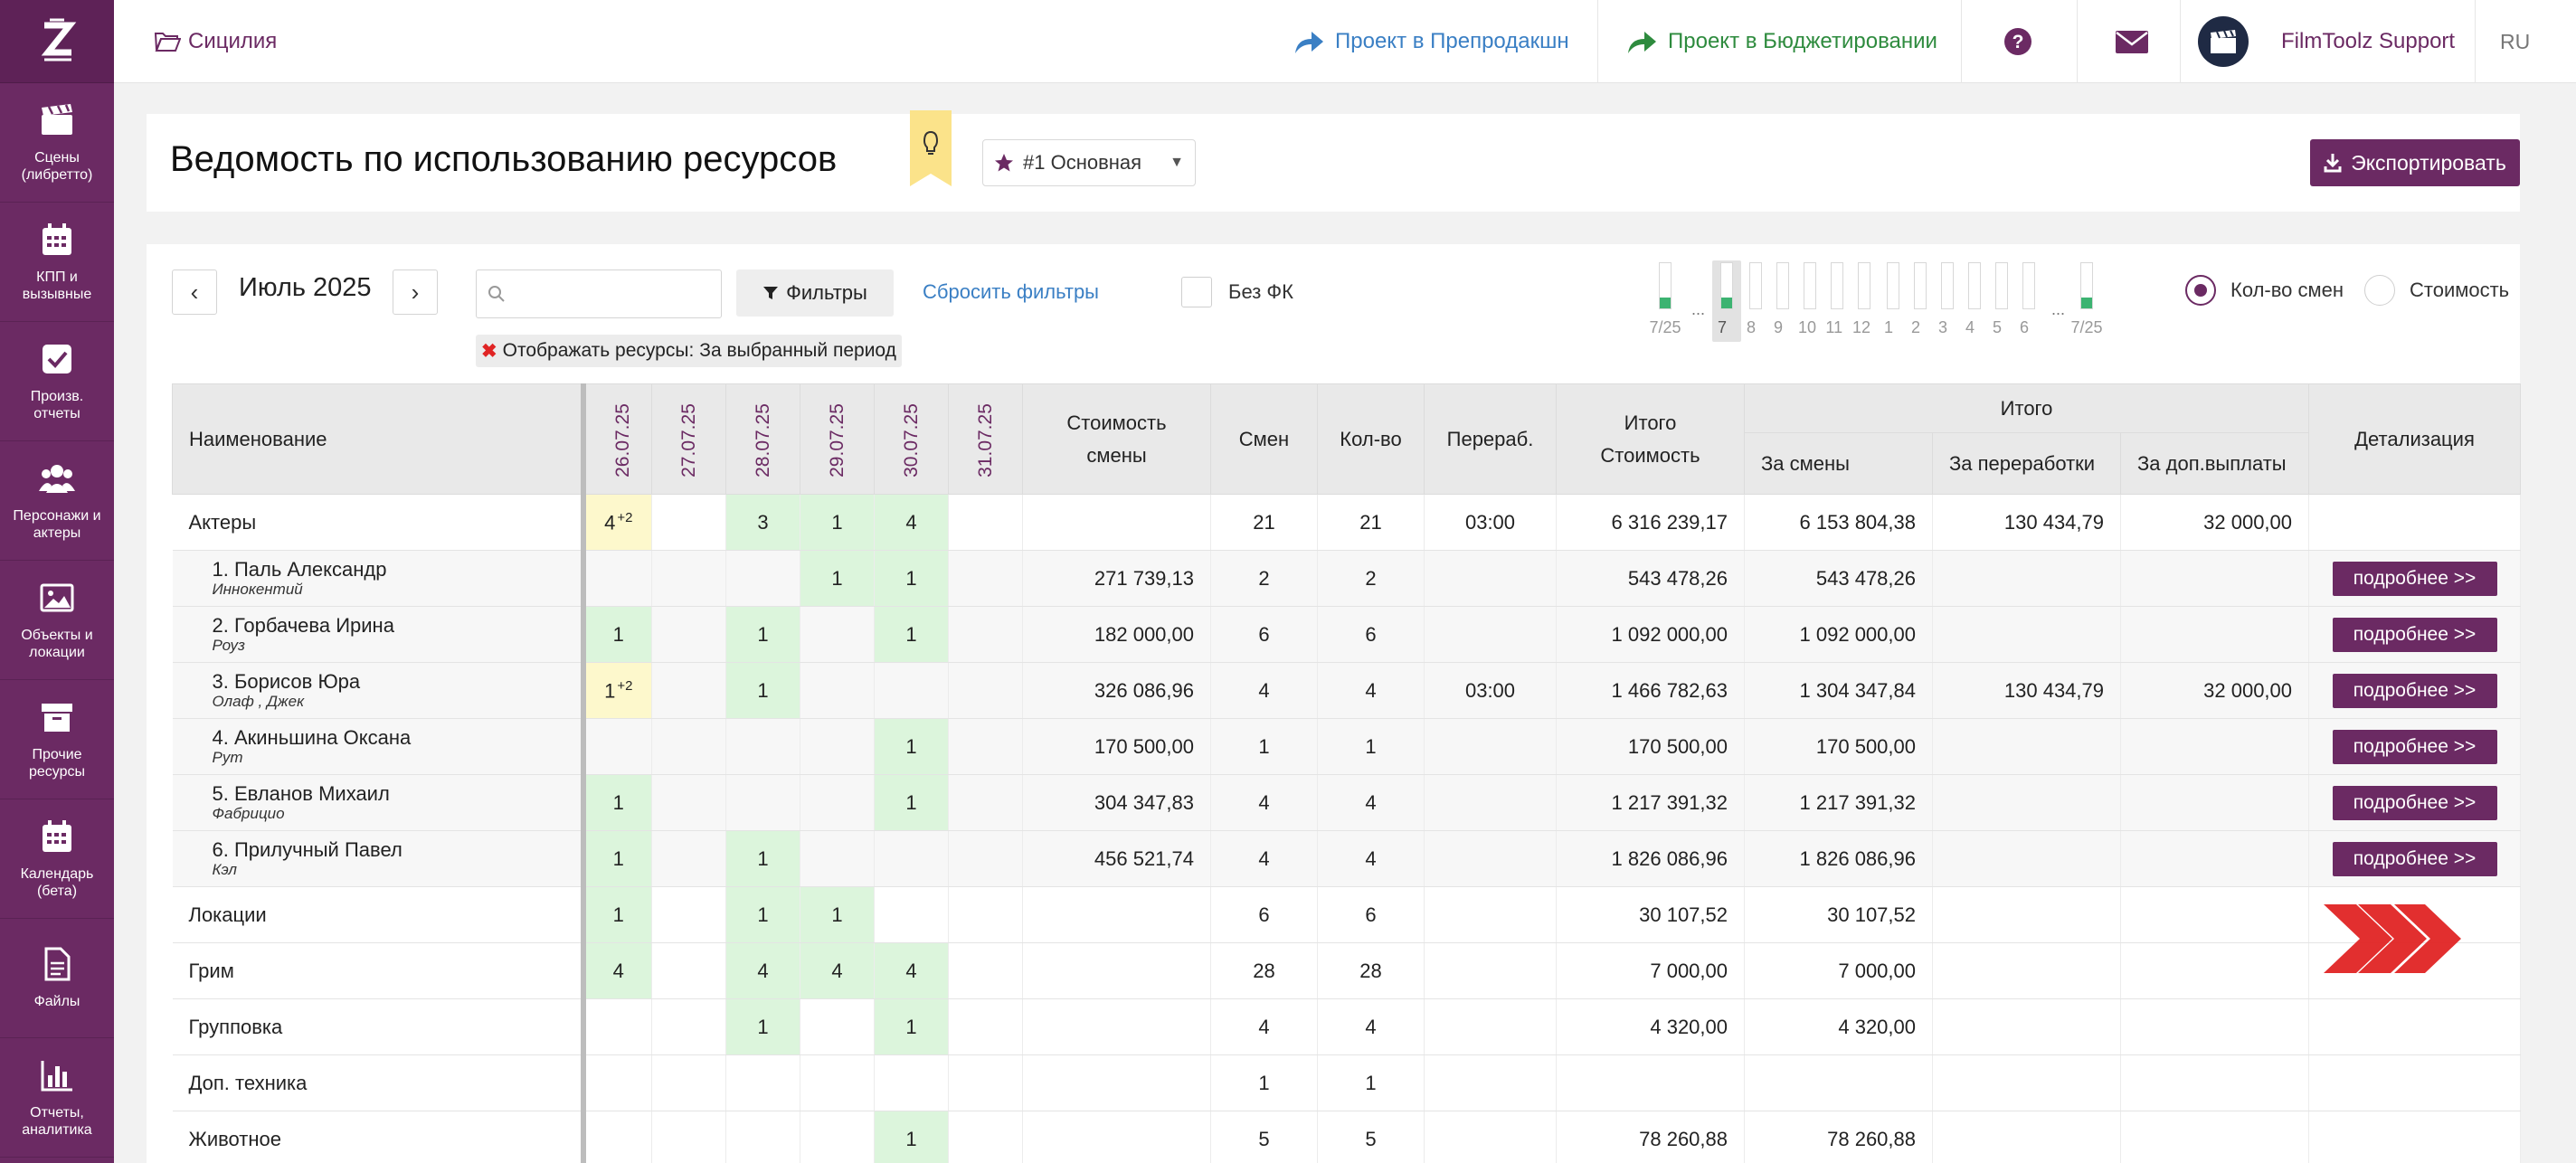 Image resolution: width=2576 pixels, height=1163 pixels. Describe the element at coordinates (489, 351) in the screenshot. I see `close-icon: ✖` at that location.